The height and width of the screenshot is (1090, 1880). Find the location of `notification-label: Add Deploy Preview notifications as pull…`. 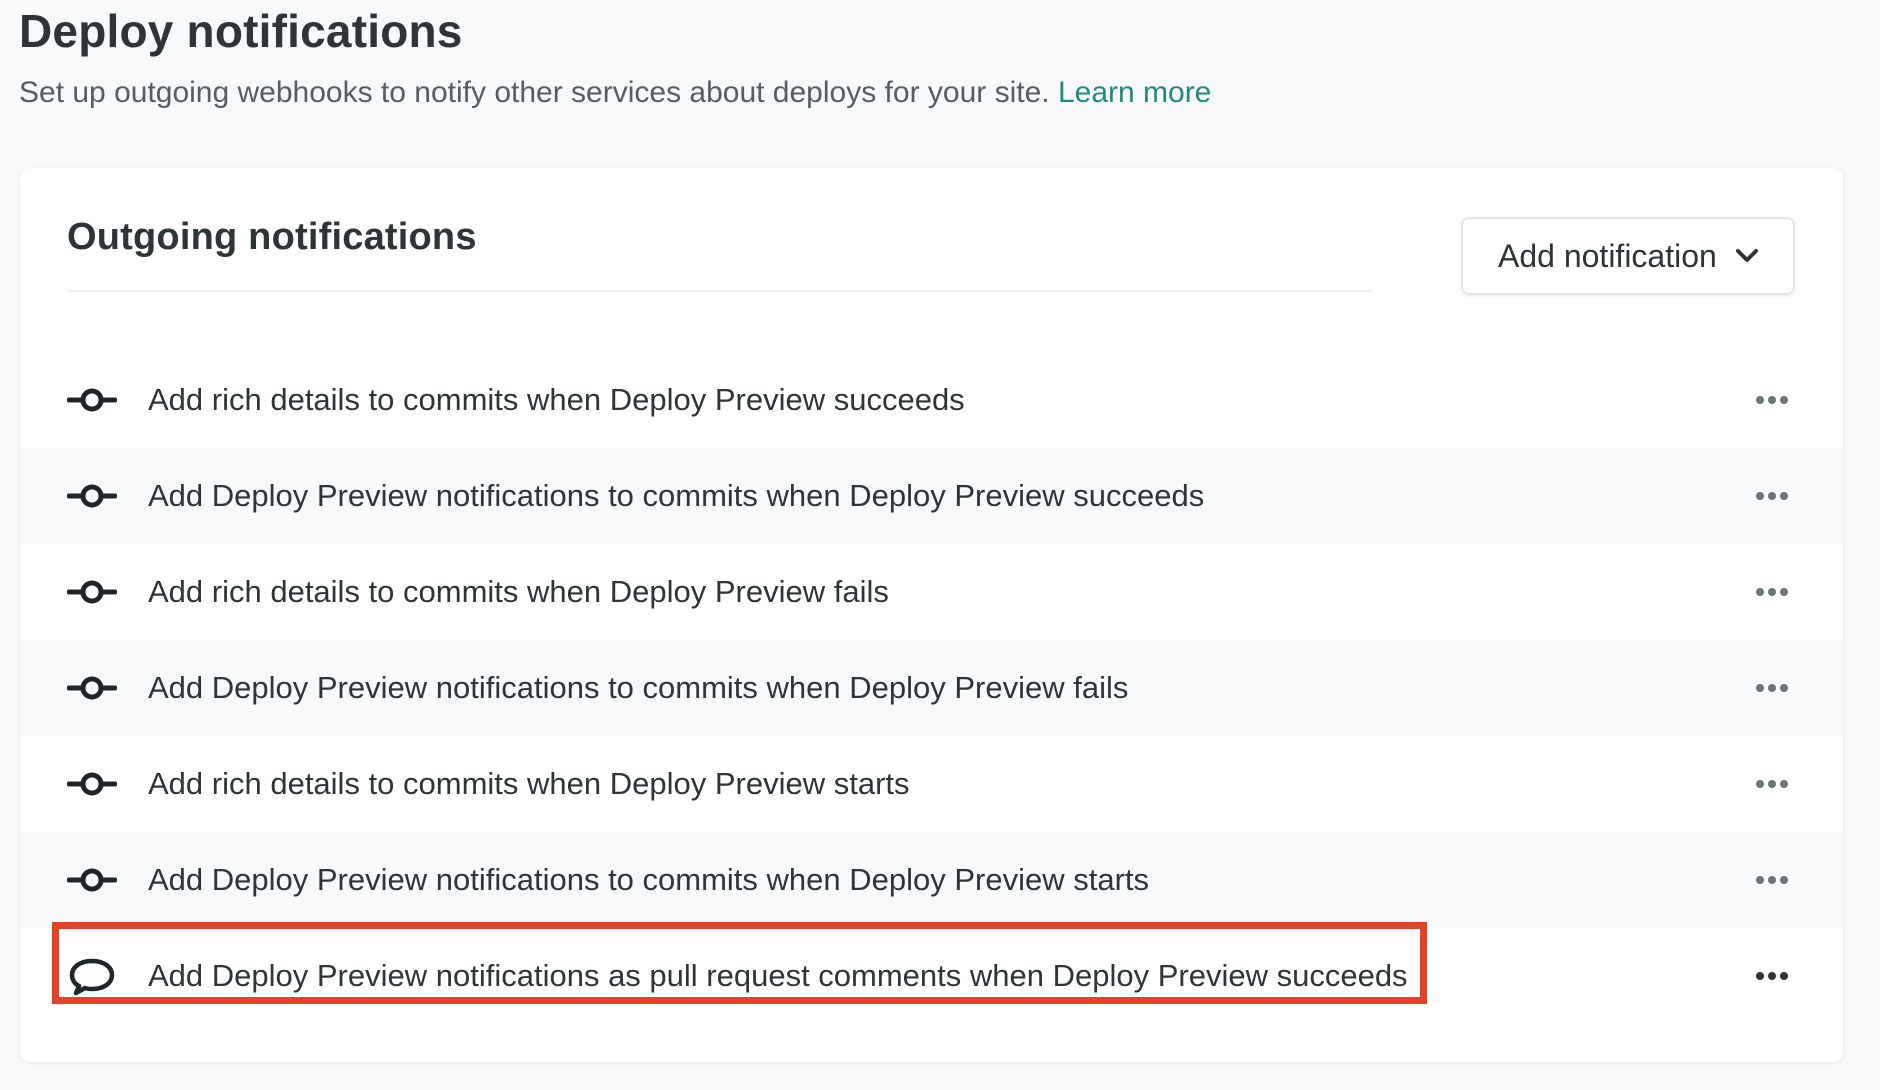

notification-label: Add Deploy Preview notifications as pull… is located at coordinates (778, 975).